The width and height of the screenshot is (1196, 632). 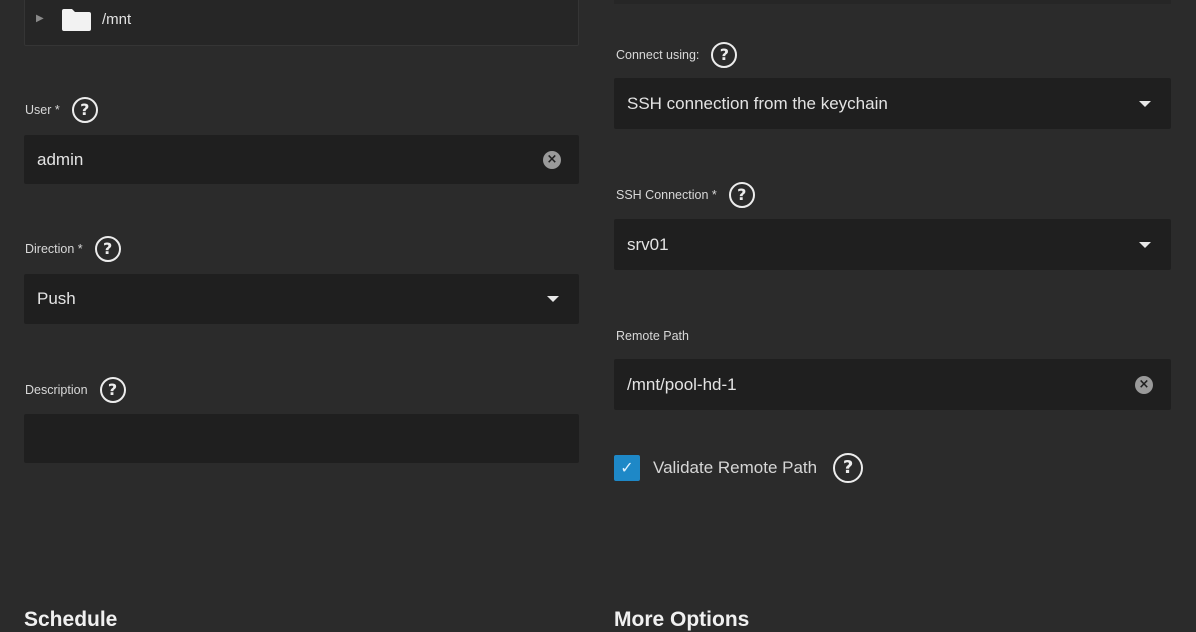 What do you see at coordinates (848, 468) in the screenshot?
I see `validate-remote-path-help-icon: ?` at bounding box center [848, 468].